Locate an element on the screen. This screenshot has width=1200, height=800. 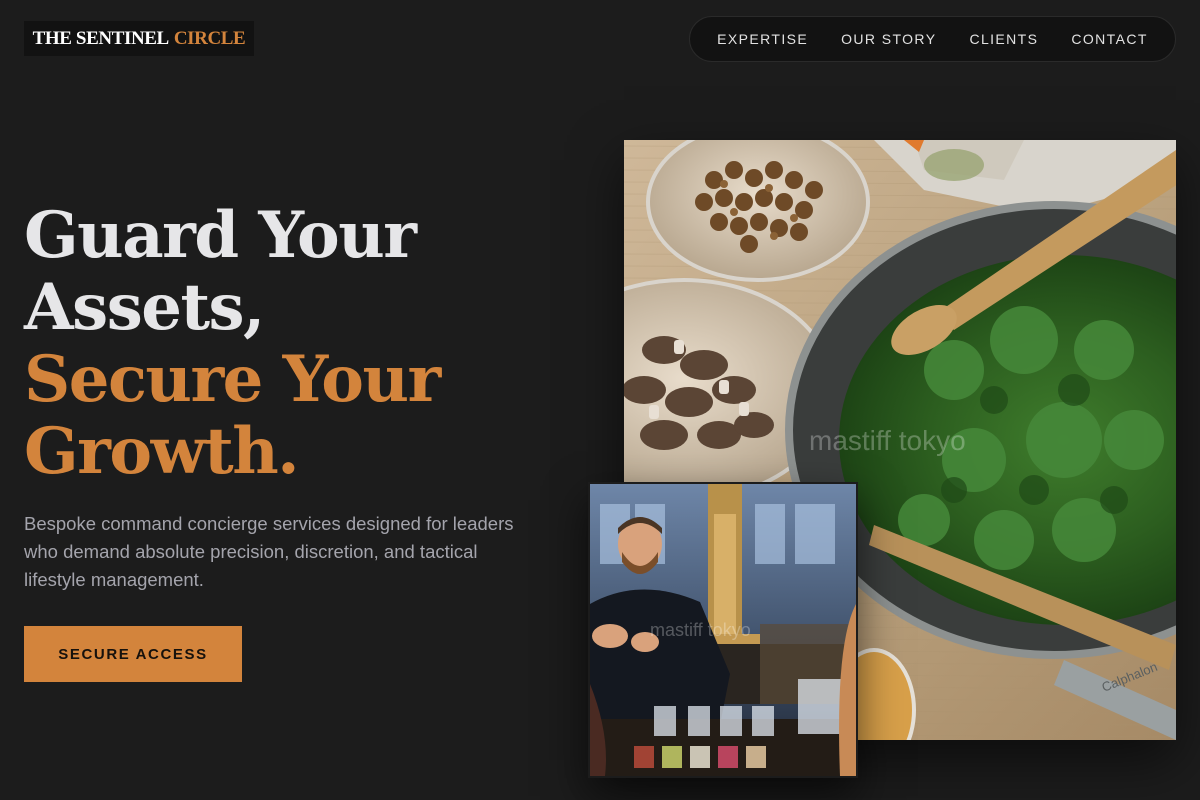
brand-logo: THE SENTINEL CIRCLE is located at coordinates (139, 38).